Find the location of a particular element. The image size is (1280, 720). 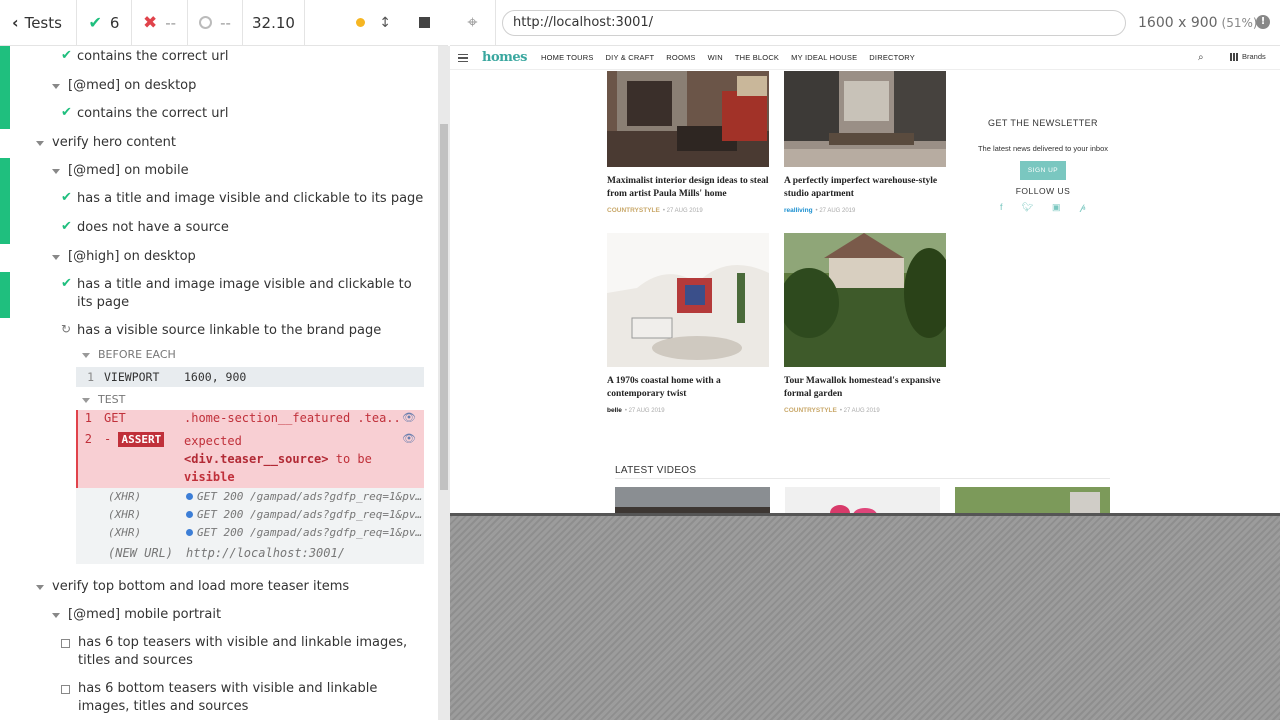

source-brand: realliving is located at coordinates (798, 210).